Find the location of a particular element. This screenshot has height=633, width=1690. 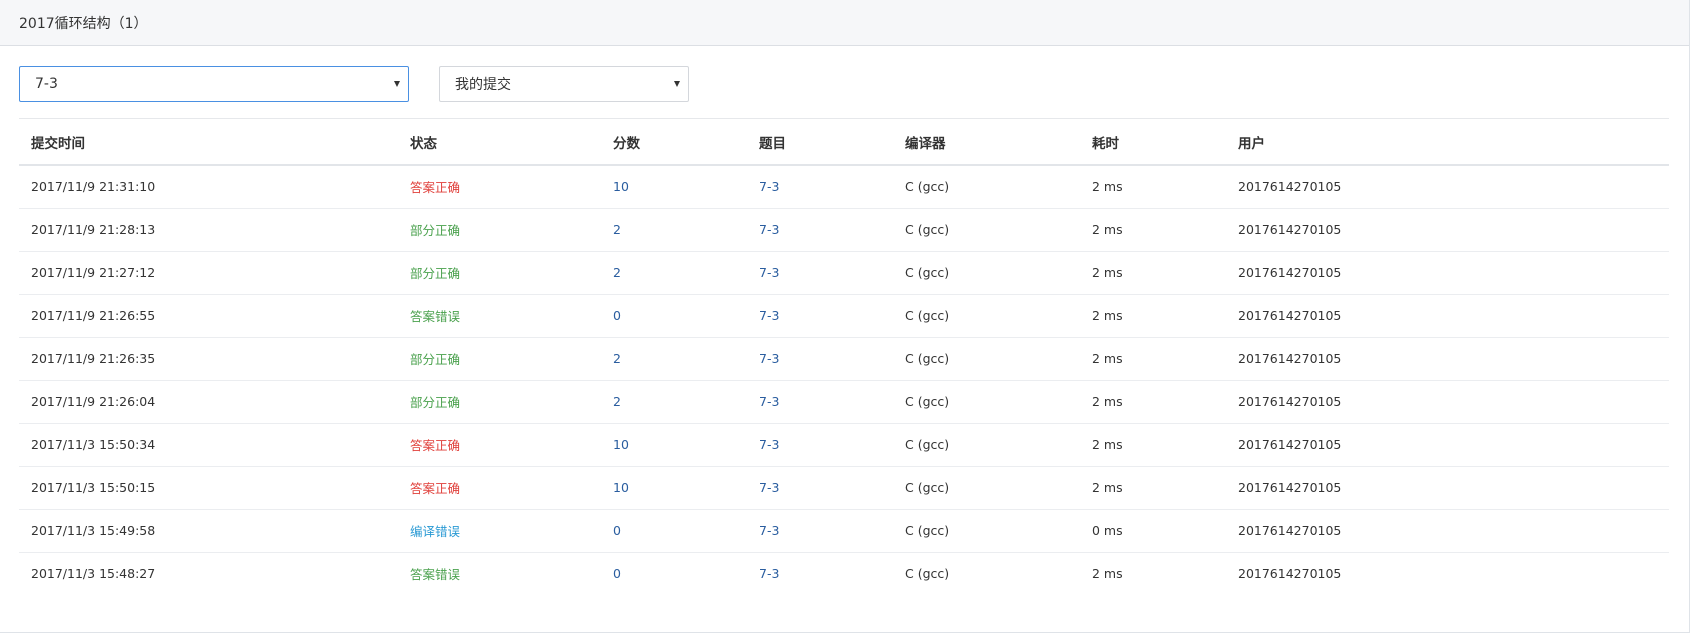

submission-time-cell: 2017/11/9 21:28:13 is located at coordinates (208, 230).